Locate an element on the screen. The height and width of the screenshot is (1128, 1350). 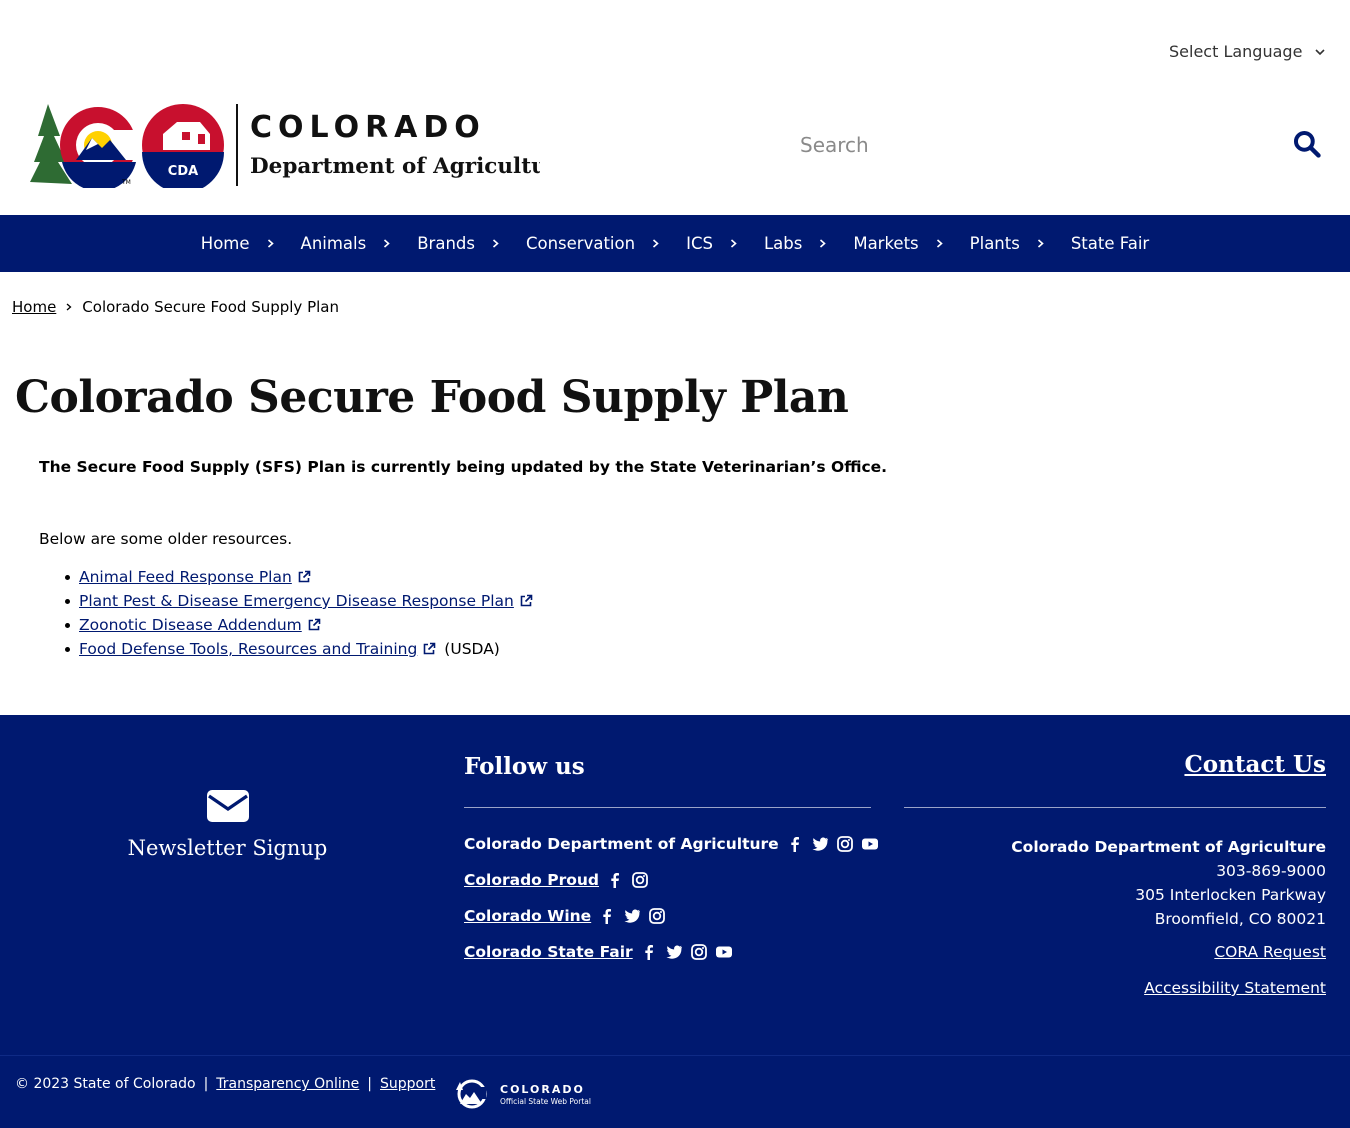
page-title: Colorado Secure Food Supply Plan is located at coordinates (432, 397).